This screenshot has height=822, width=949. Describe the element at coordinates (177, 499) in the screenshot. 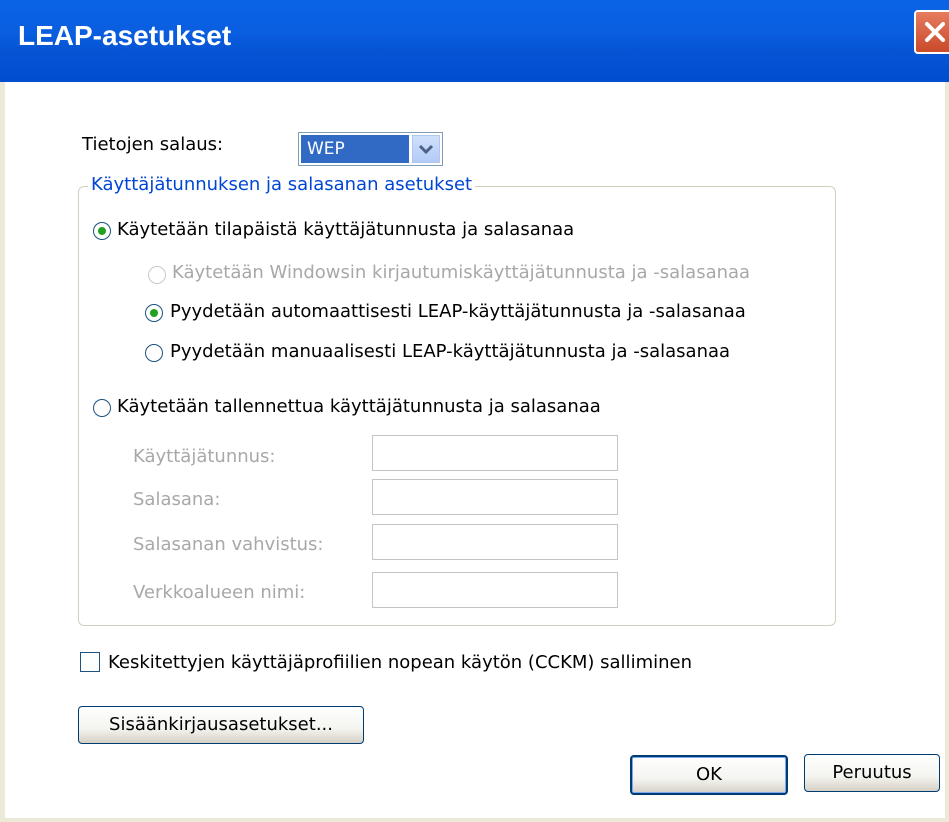

I see `password-label: Salasana:` at that location.